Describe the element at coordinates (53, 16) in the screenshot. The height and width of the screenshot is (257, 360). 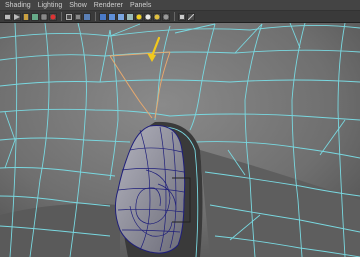
I see `record-icon` at that location.